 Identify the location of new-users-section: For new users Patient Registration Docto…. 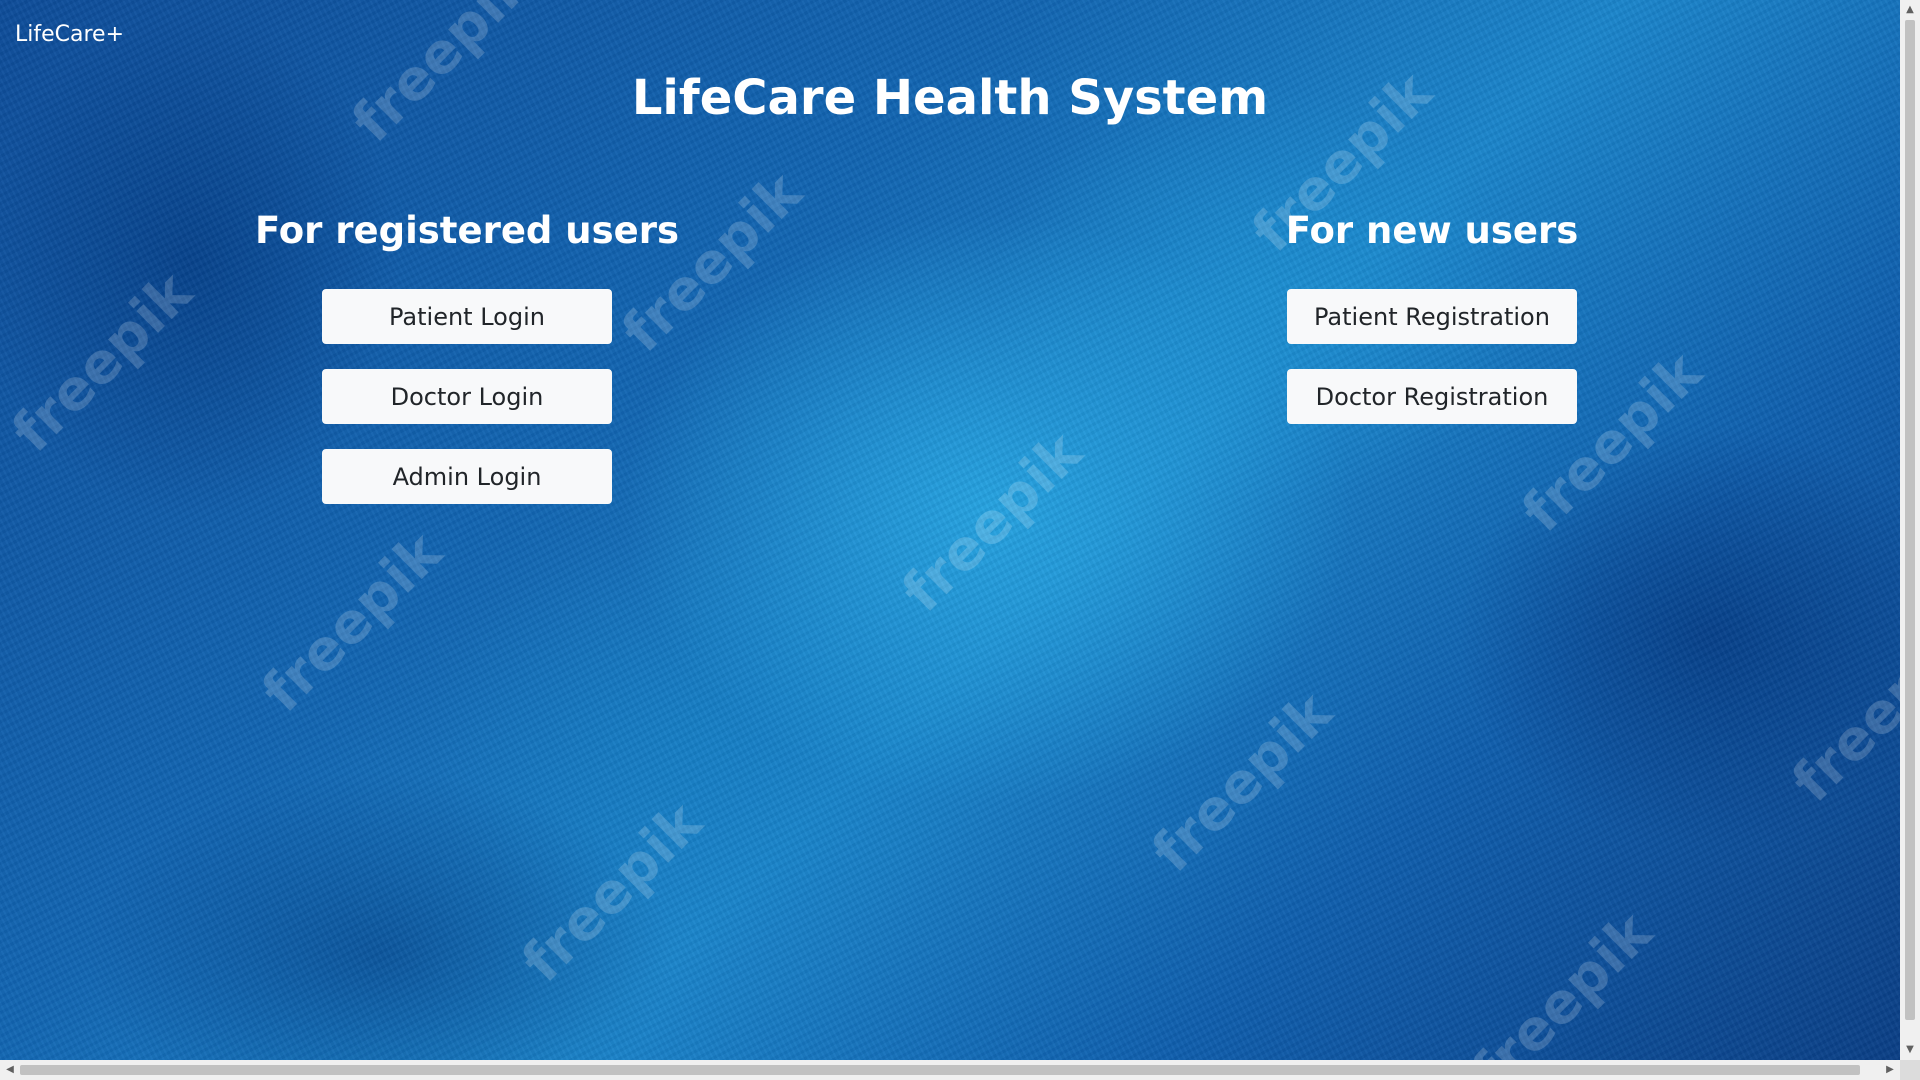
(1432, 327).